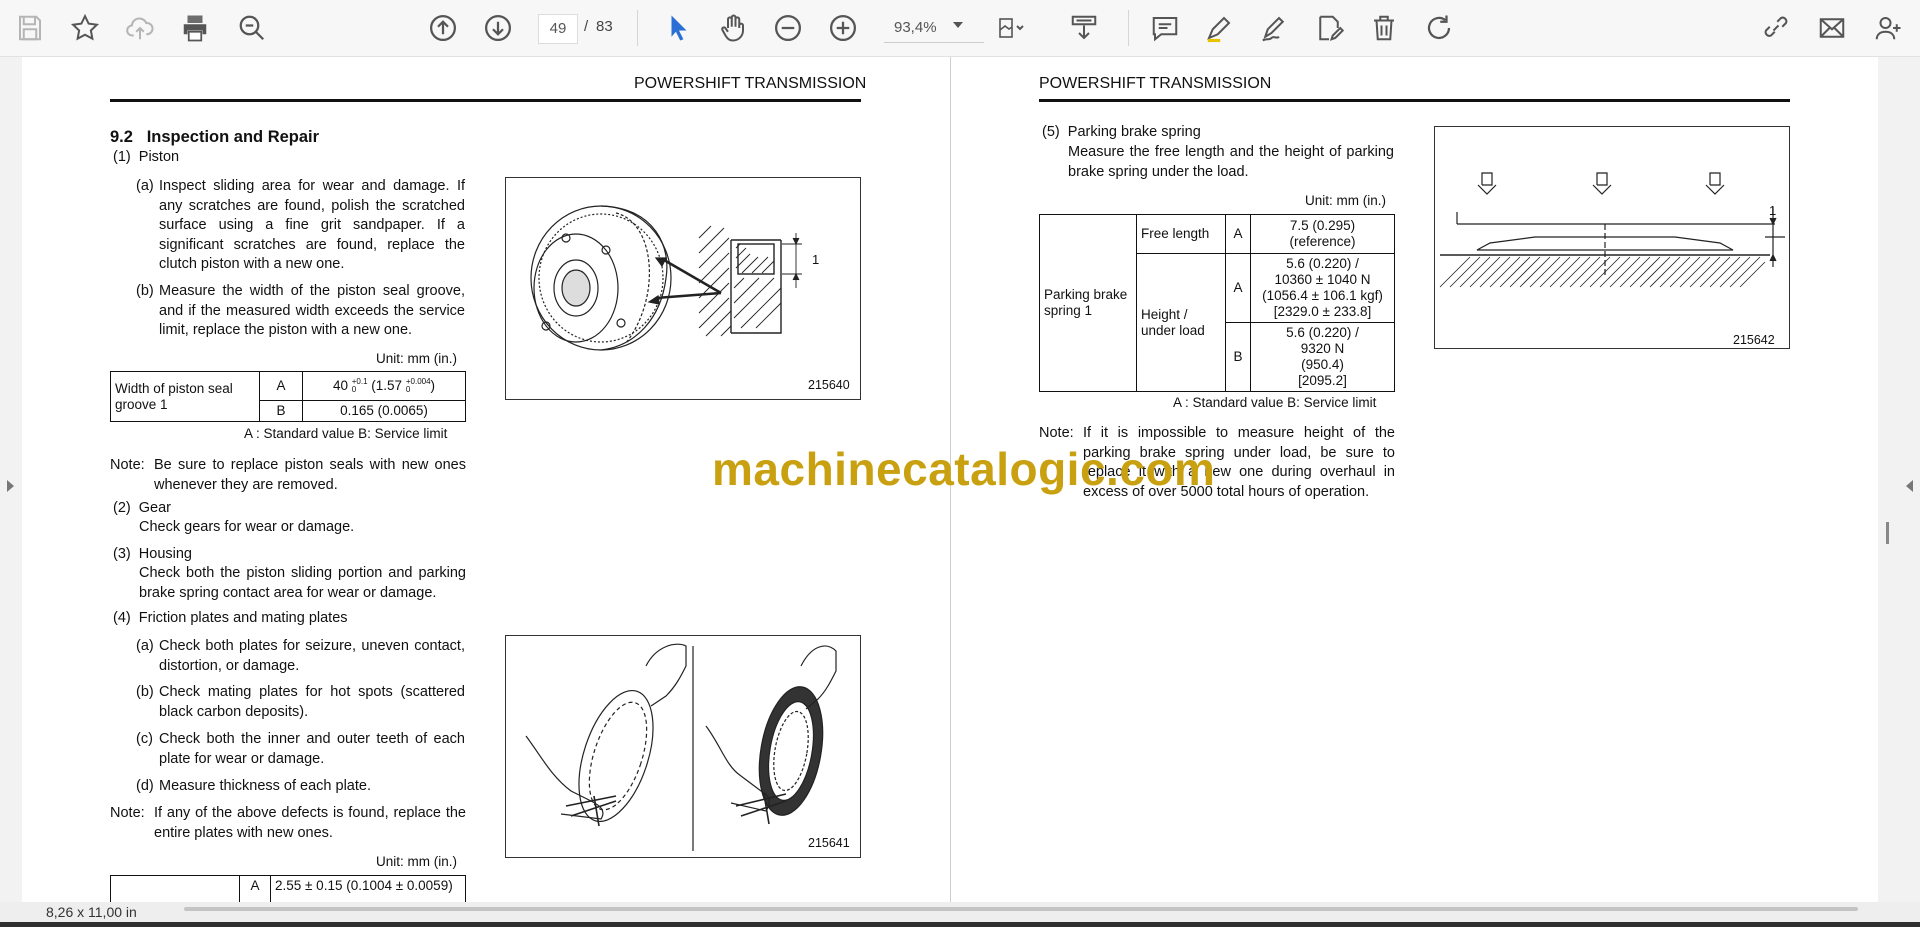 This screenshot has width=1920, height=927. What do you see at coordinates (958, 25) in the screenshot?
I see `chevron-down-icon` at bounding box center [958, 25].